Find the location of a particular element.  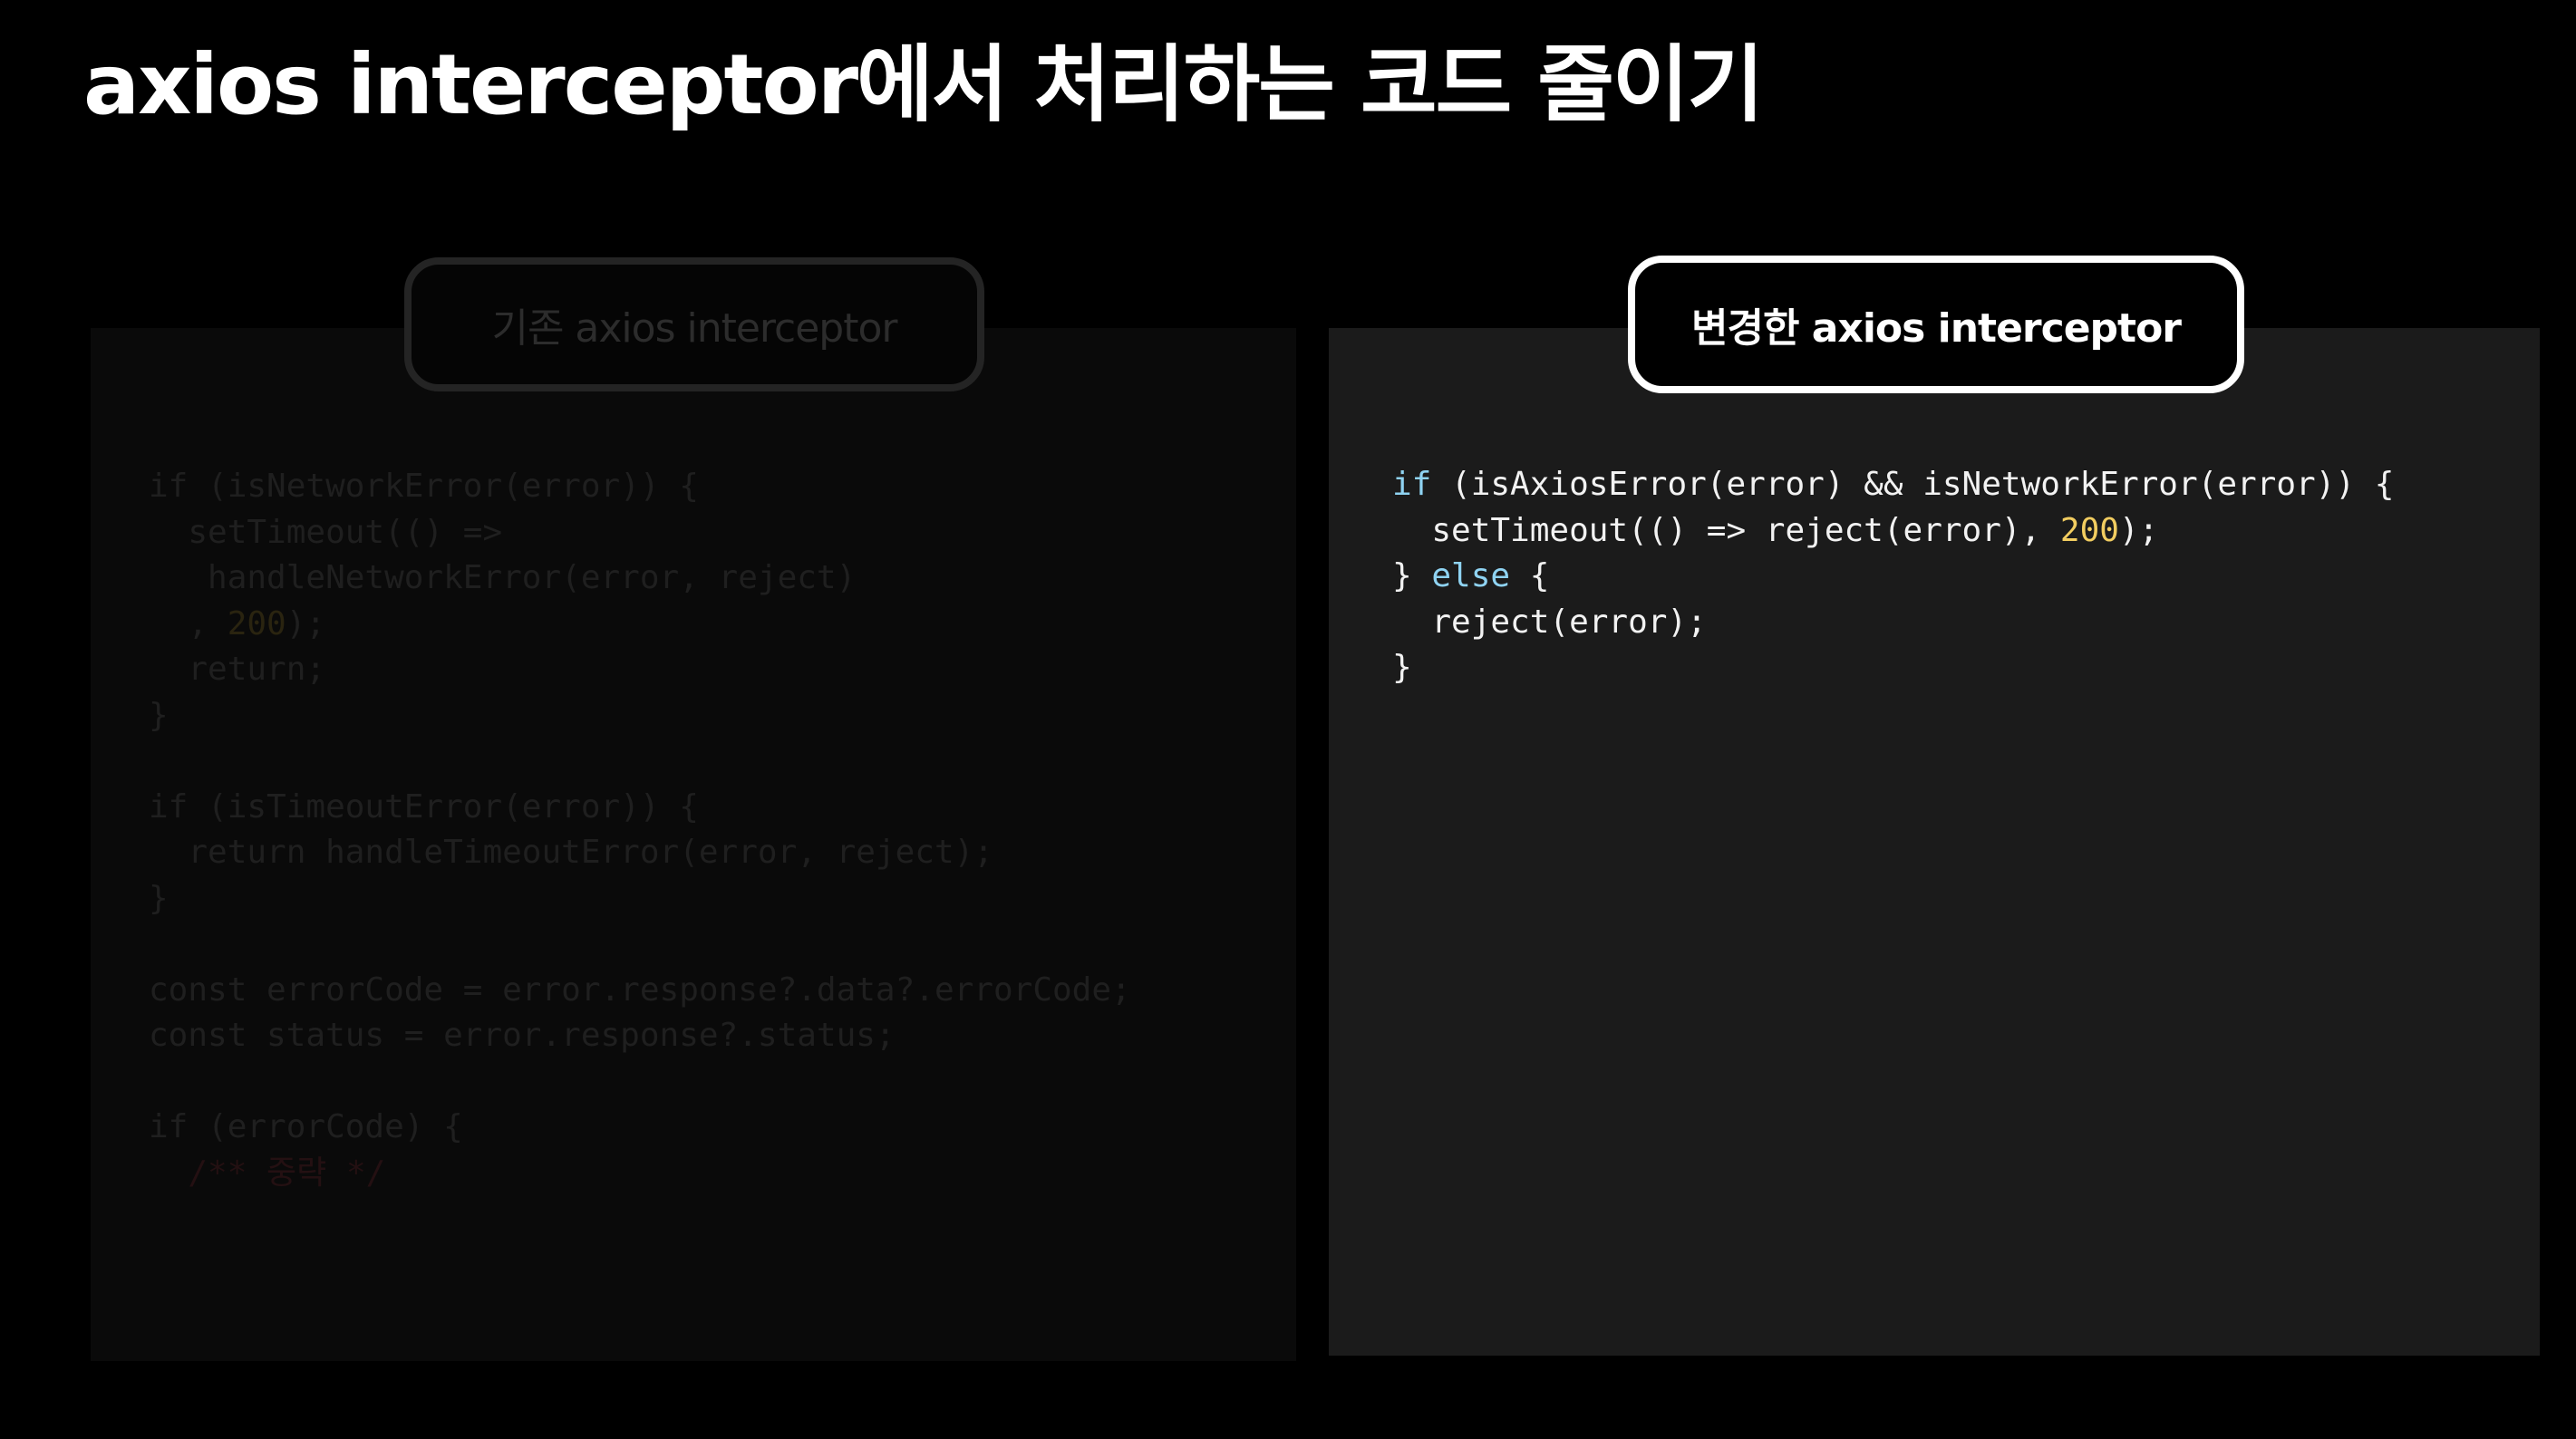

code-token: setTimeout(() => is located at coordinates (326, 532).